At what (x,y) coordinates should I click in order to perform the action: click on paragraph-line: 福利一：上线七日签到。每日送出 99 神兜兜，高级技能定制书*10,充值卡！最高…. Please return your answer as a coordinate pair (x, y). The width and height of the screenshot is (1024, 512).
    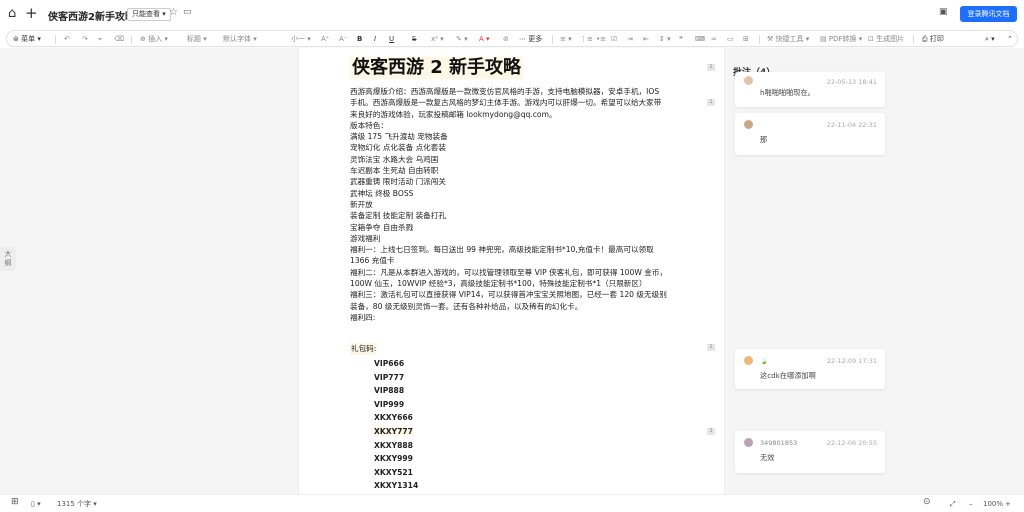
    Looking at the image, I should click on (502, 250).